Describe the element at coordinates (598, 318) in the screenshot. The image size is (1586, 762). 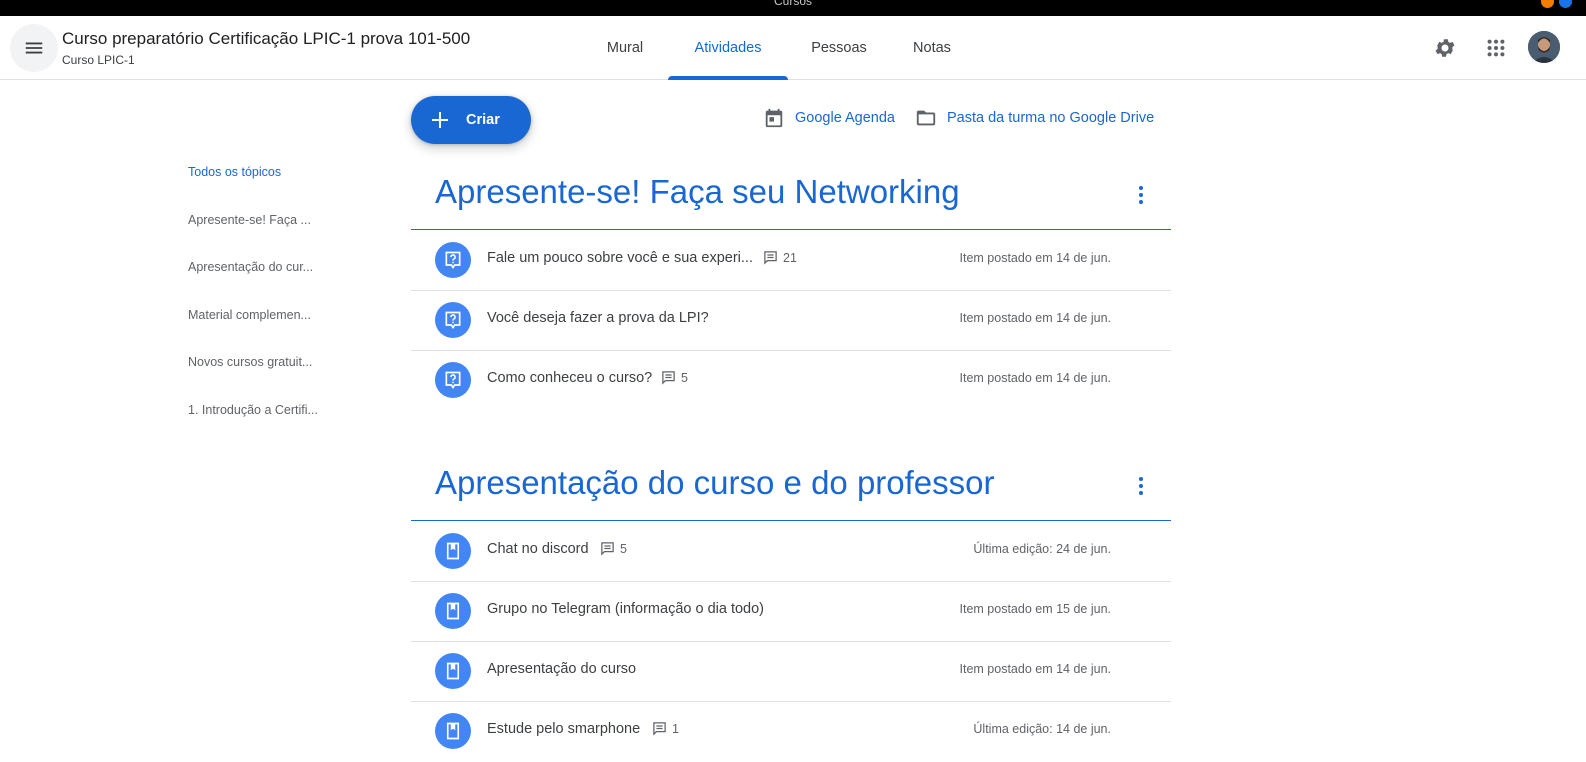
I see `item-title: Você deseja fazer a prova da LPI?` at that location.